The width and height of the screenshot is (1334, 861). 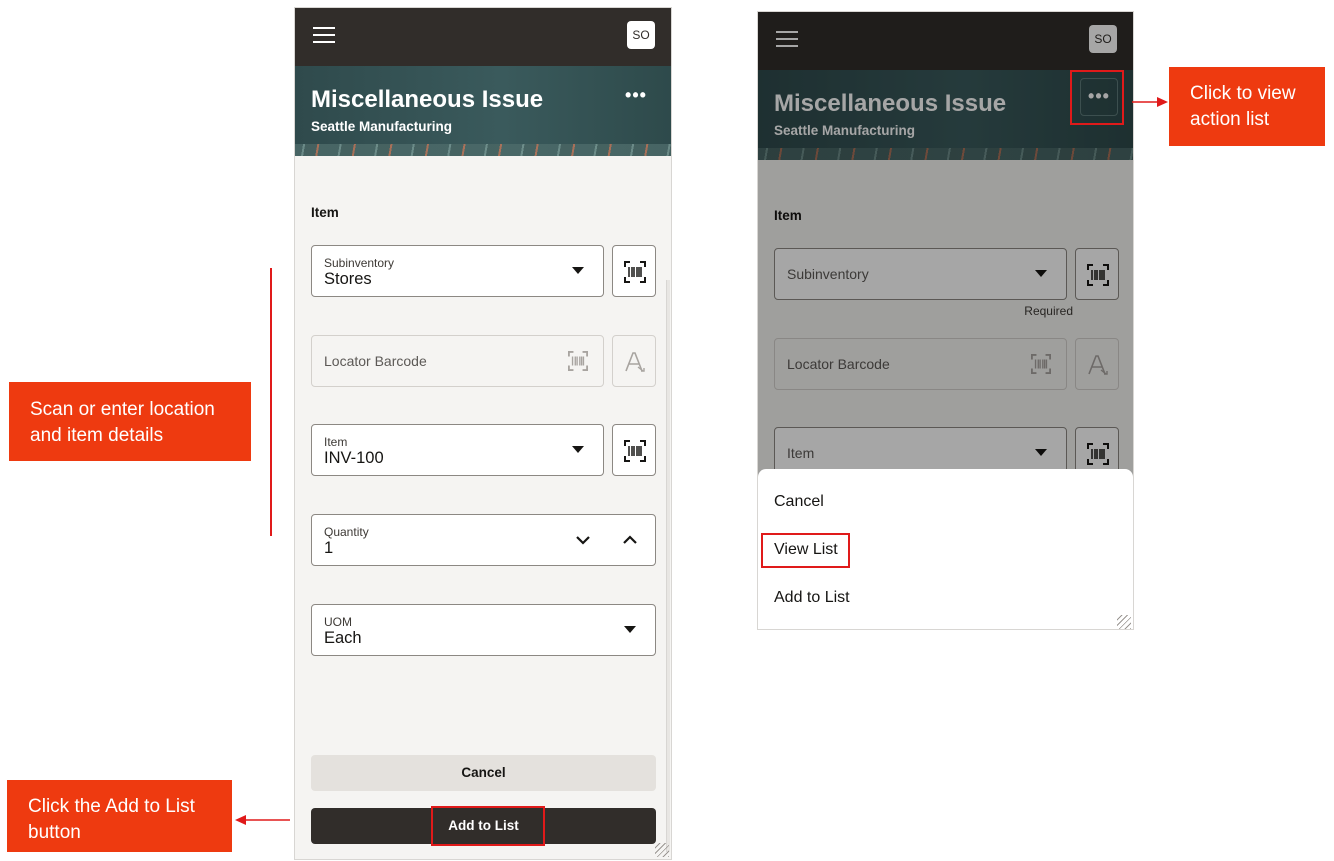 I want to click on item-label: Item, so click(x=336, y=442).